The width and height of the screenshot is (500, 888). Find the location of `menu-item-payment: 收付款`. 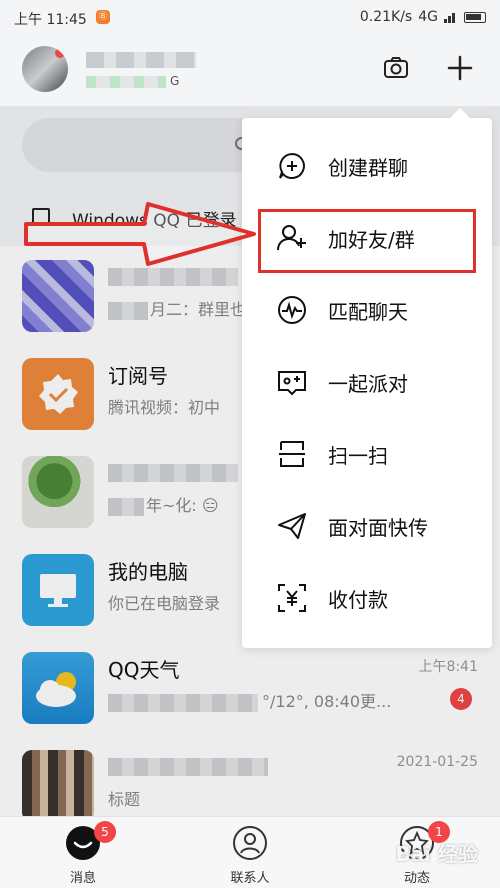

menu-item-payment: 收付款 is located at coordinates (367, 598).